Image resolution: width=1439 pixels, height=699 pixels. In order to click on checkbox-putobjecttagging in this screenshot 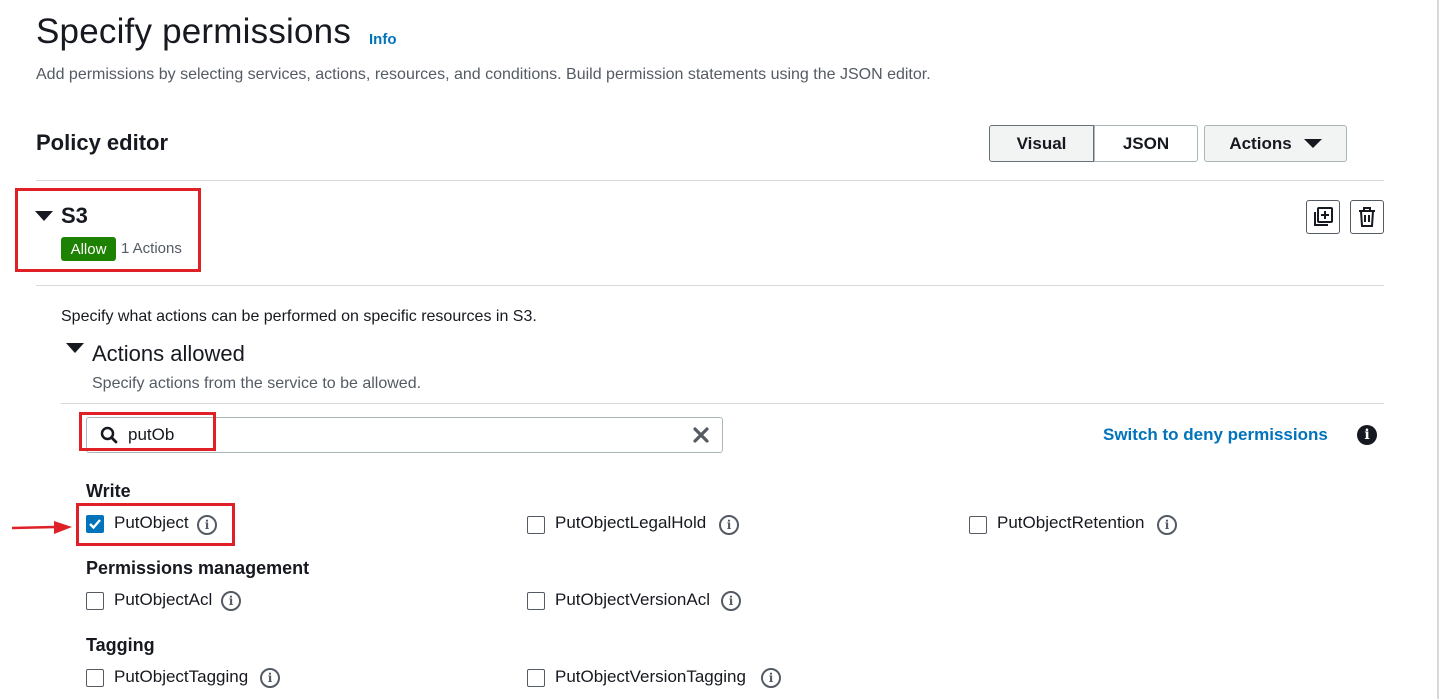, I will do `click(95, 678)`.